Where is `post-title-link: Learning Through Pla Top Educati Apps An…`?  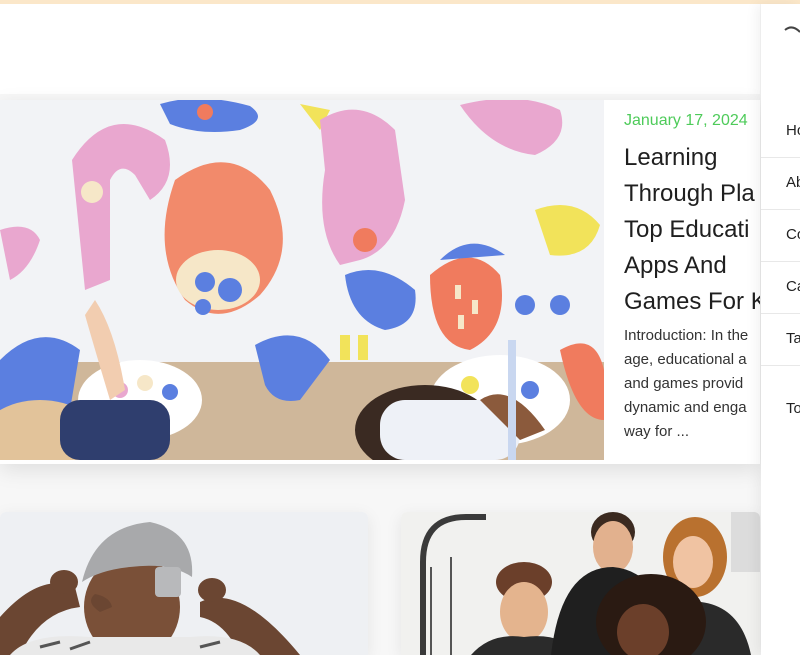 post-title-link: Learning Through Pla Top Educati Apps An… is located at coordinates (692, 230).